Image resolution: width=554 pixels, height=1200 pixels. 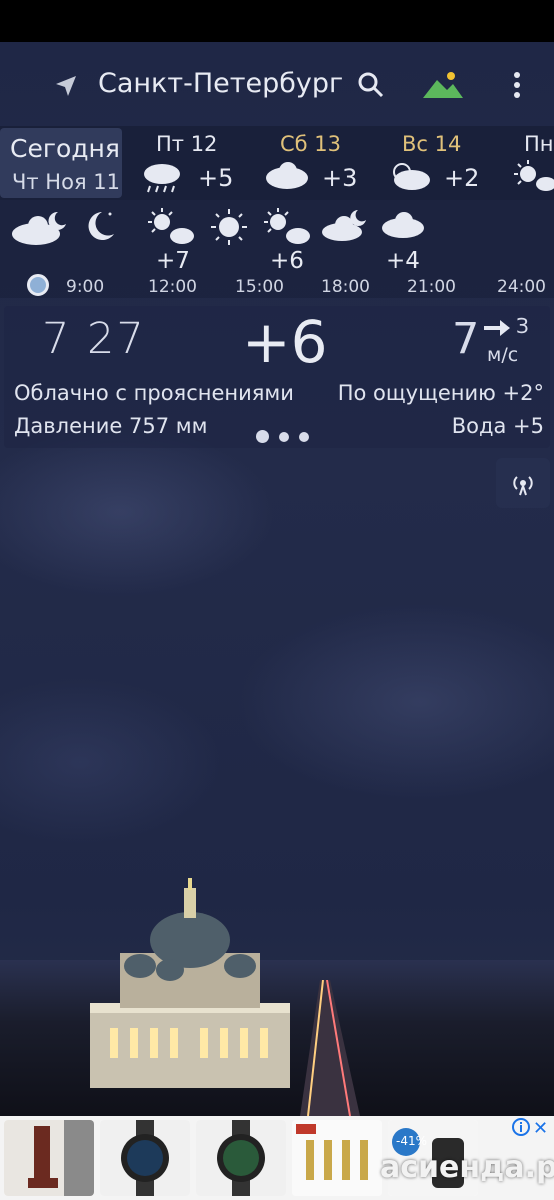 I want to click on day-temp: +3, so click(x=340, y=178).